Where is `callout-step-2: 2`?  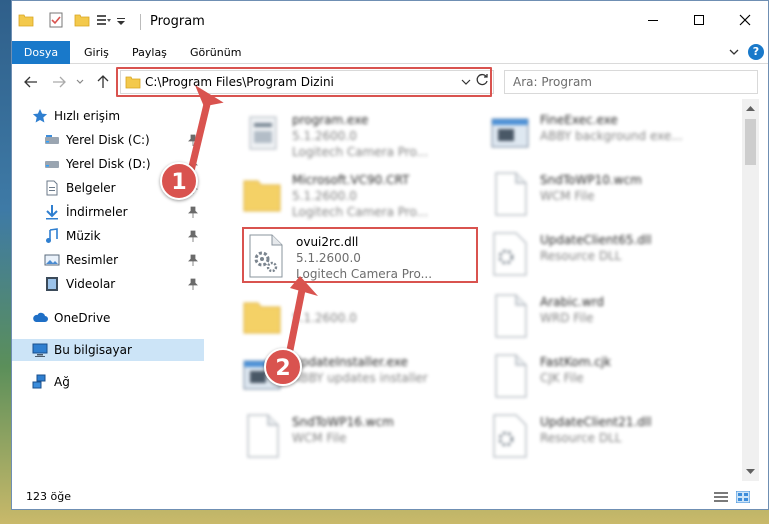 callout-step-2: 2 is located at coordinates (283, 367).